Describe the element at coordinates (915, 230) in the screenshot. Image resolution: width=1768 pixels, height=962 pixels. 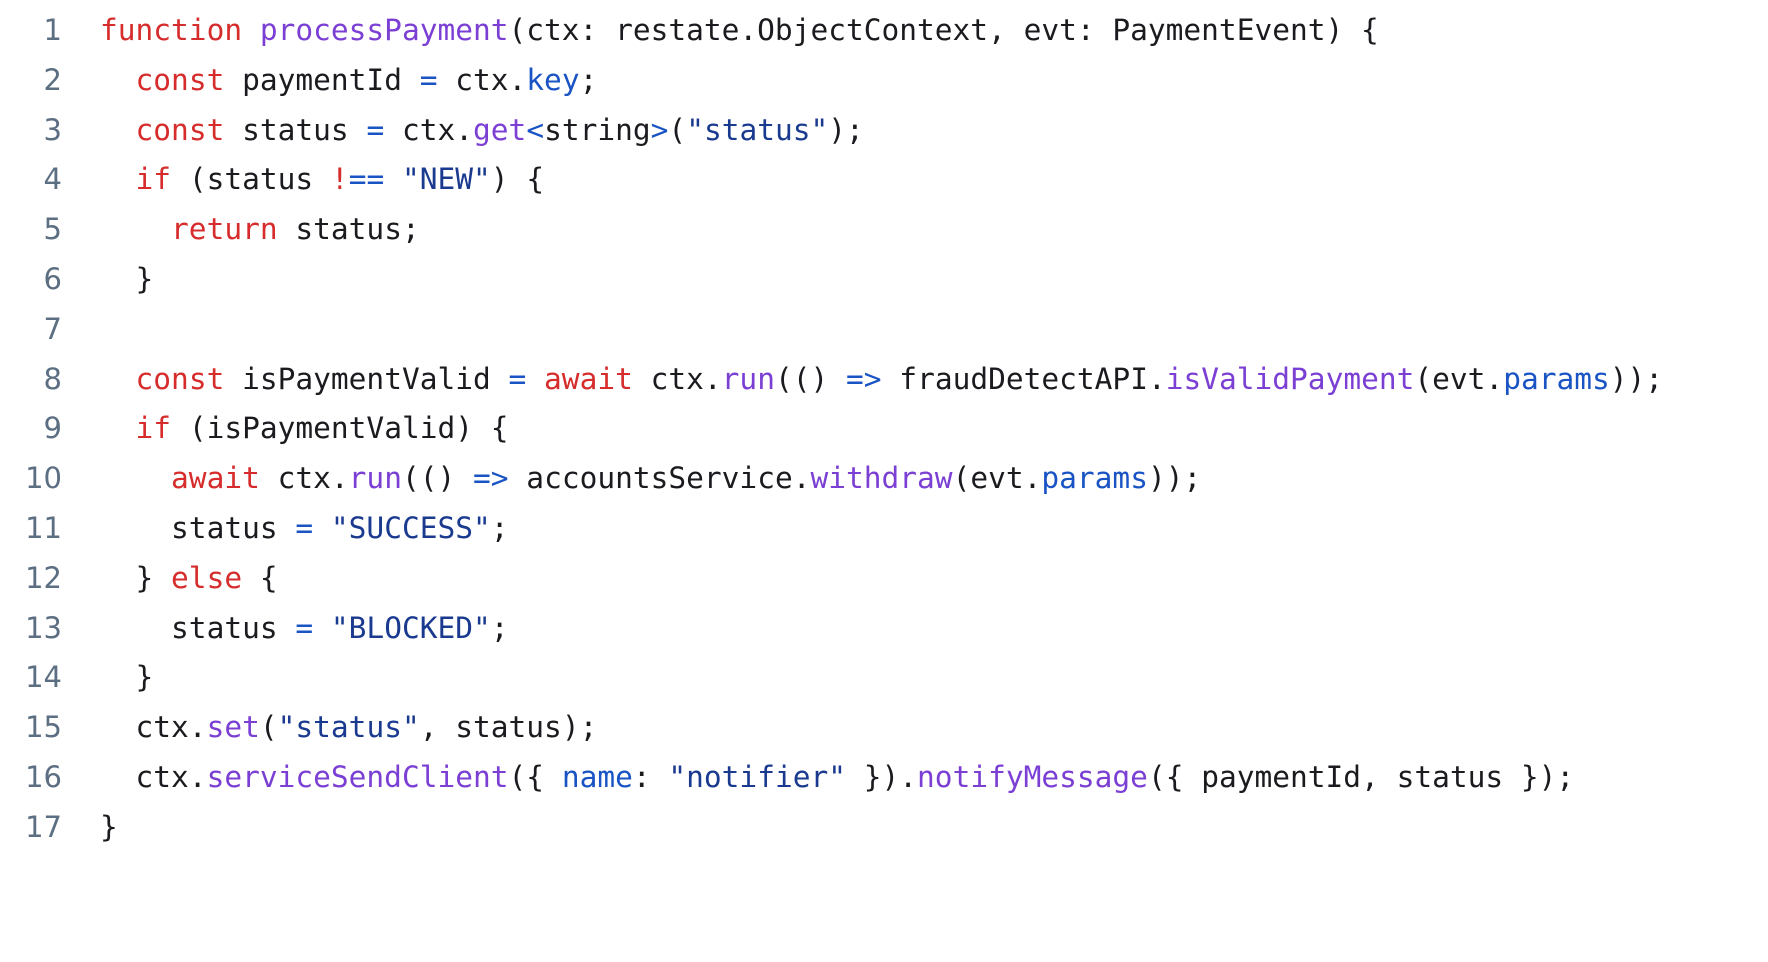
I see `line-content: return status;` at that location.